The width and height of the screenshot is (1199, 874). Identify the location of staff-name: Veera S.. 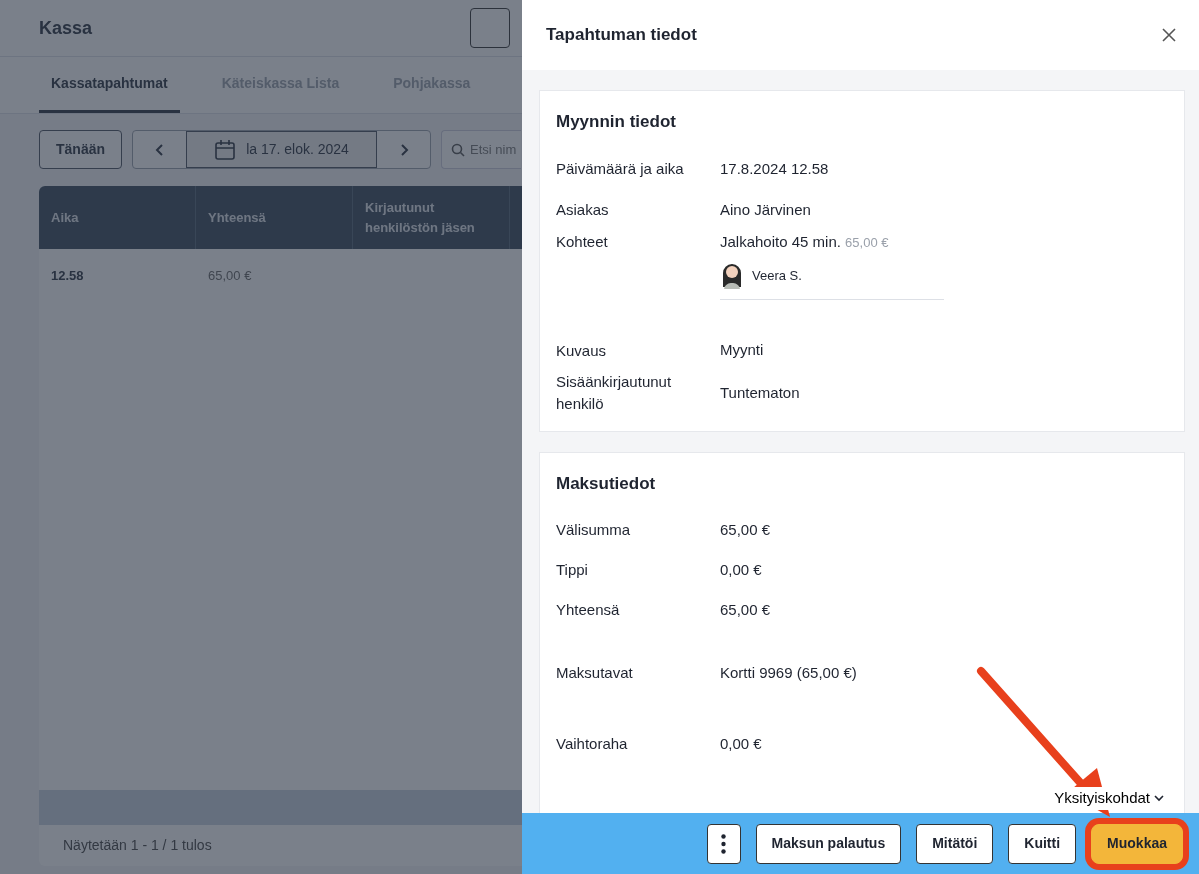
(777, 276).